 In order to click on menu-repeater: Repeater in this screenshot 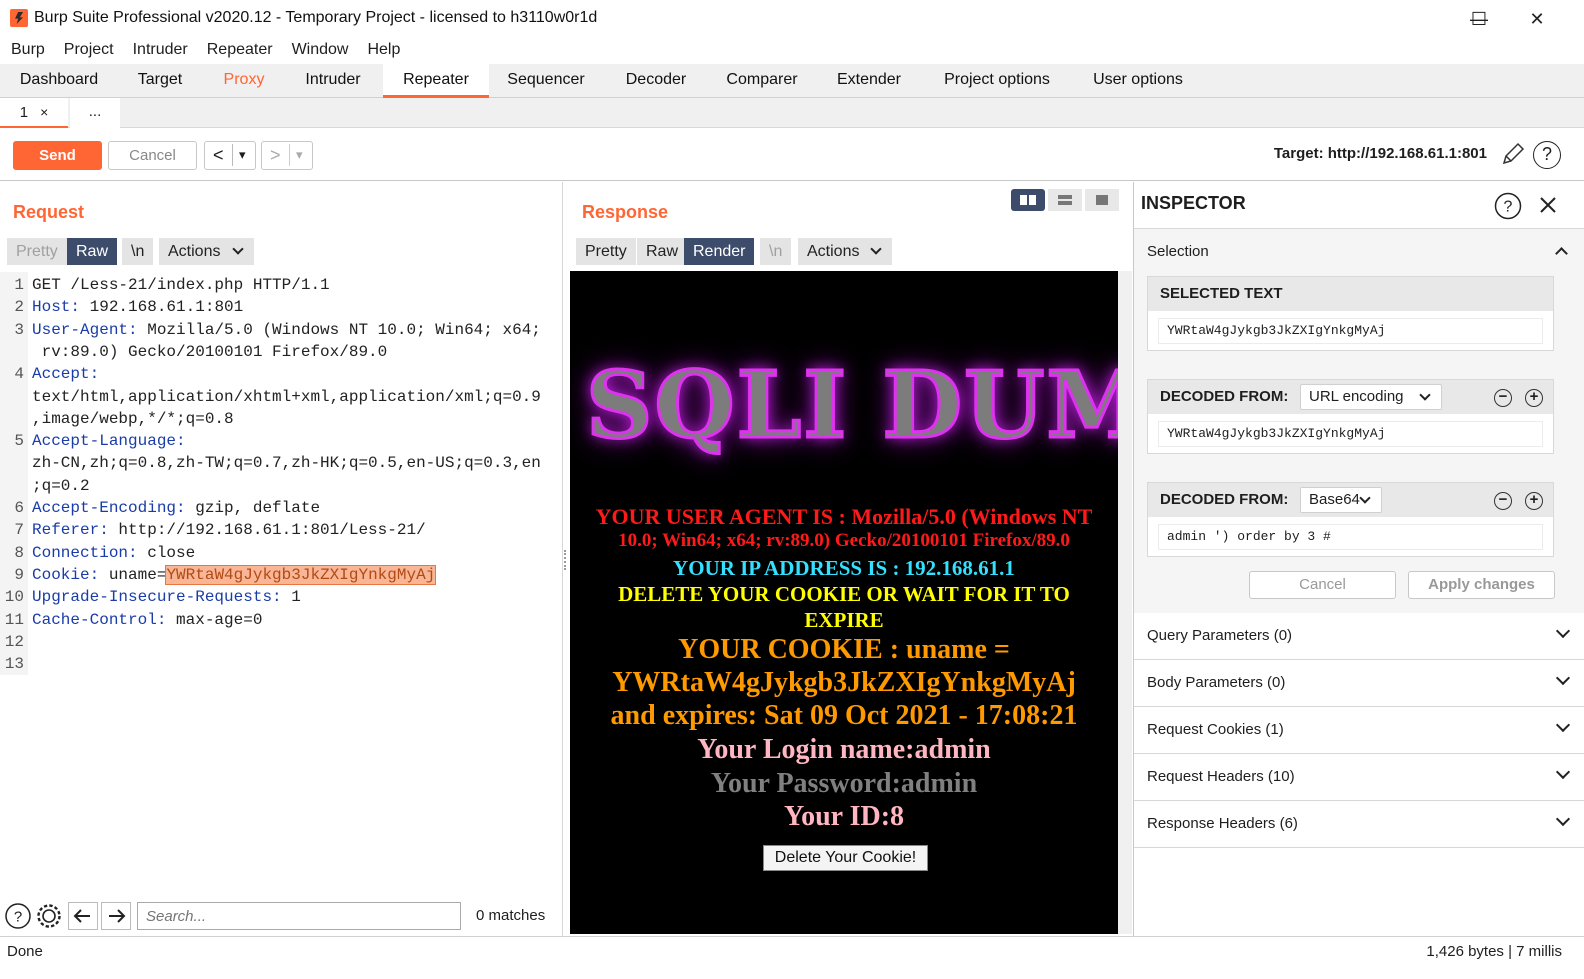, I will do `click(240, 50)`.